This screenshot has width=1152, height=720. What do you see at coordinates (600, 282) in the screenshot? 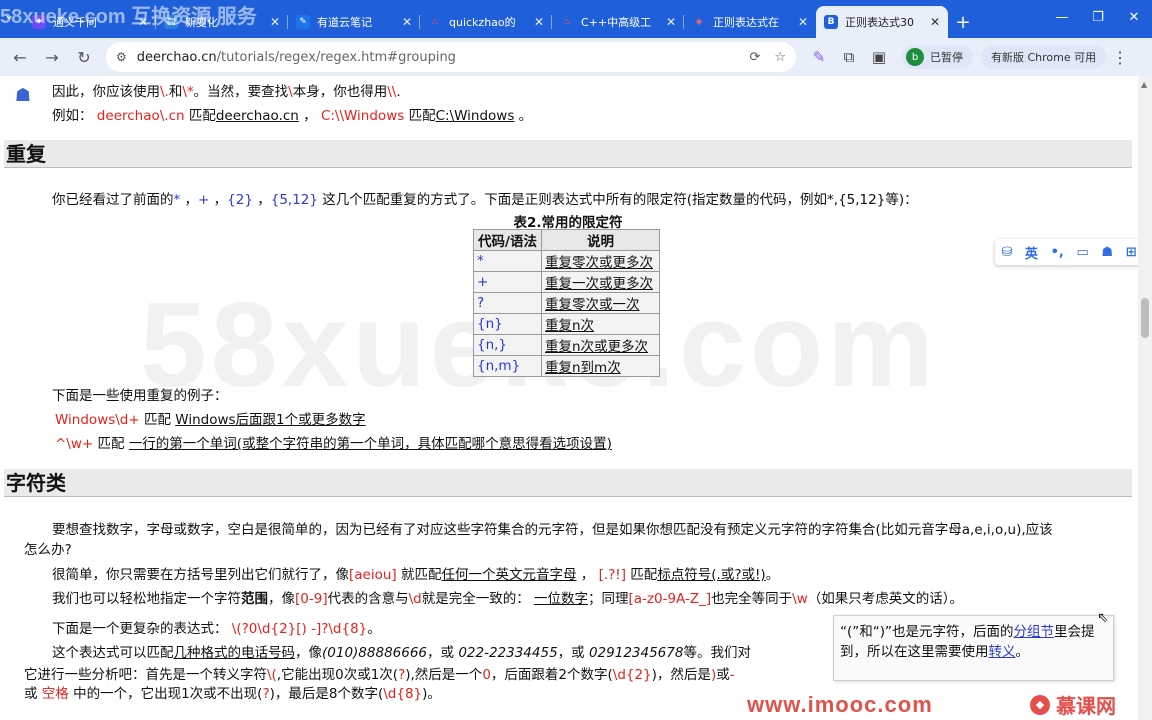
I see `table-cell-desc: 重复一次或更多次` at bounding box center [600, 282].